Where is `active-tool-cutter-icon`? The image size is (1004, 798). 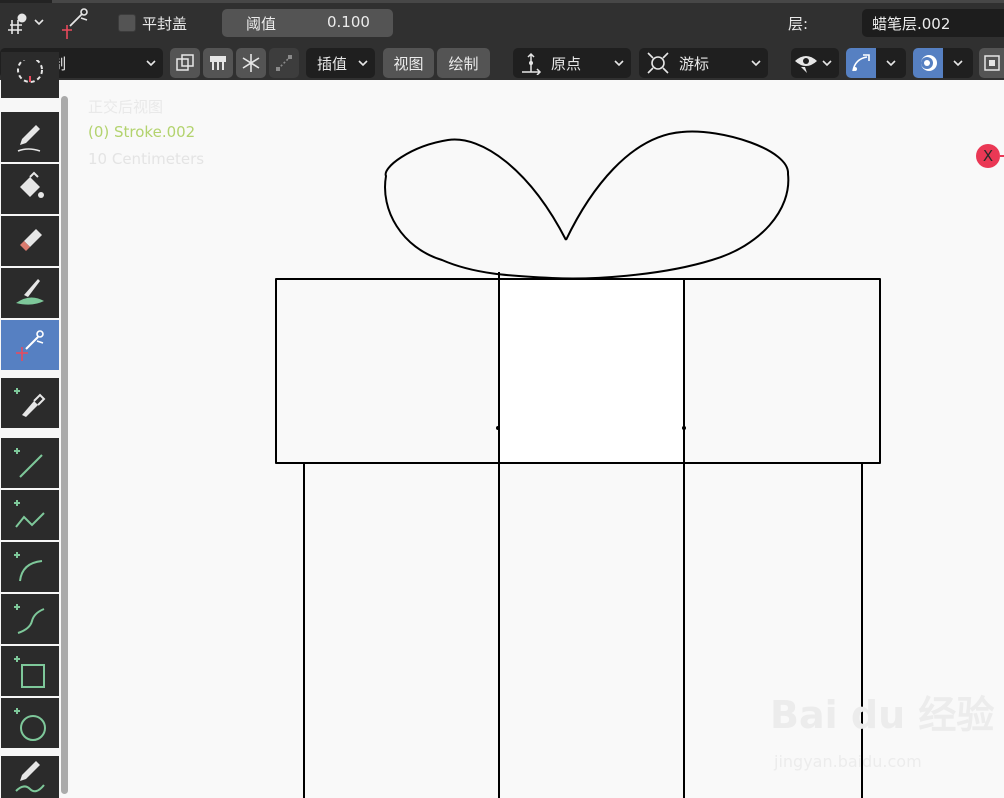
active-tool-cutter-icon is located at coordinates (76, 23).